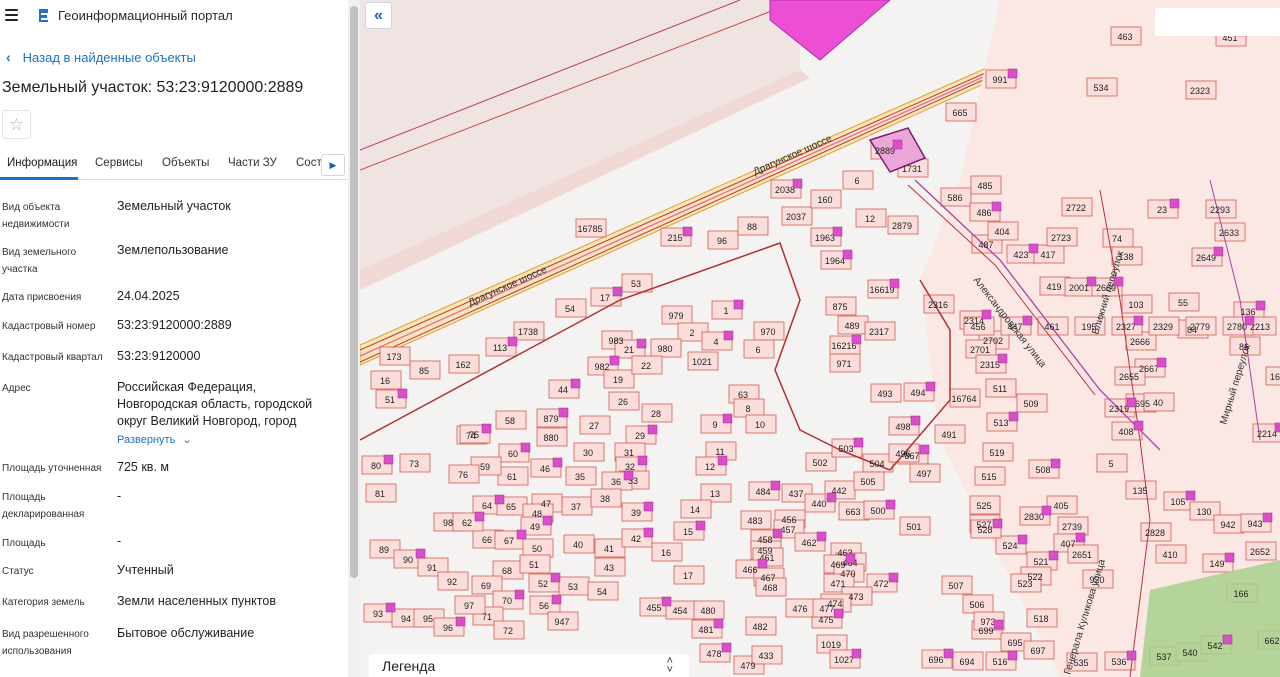 The image size is (1280, 677). What do you see at coordinates (42, 297) in the screenshot?
I see `attr-label-date: Дата присвоения` at bounding box center [42, 297].